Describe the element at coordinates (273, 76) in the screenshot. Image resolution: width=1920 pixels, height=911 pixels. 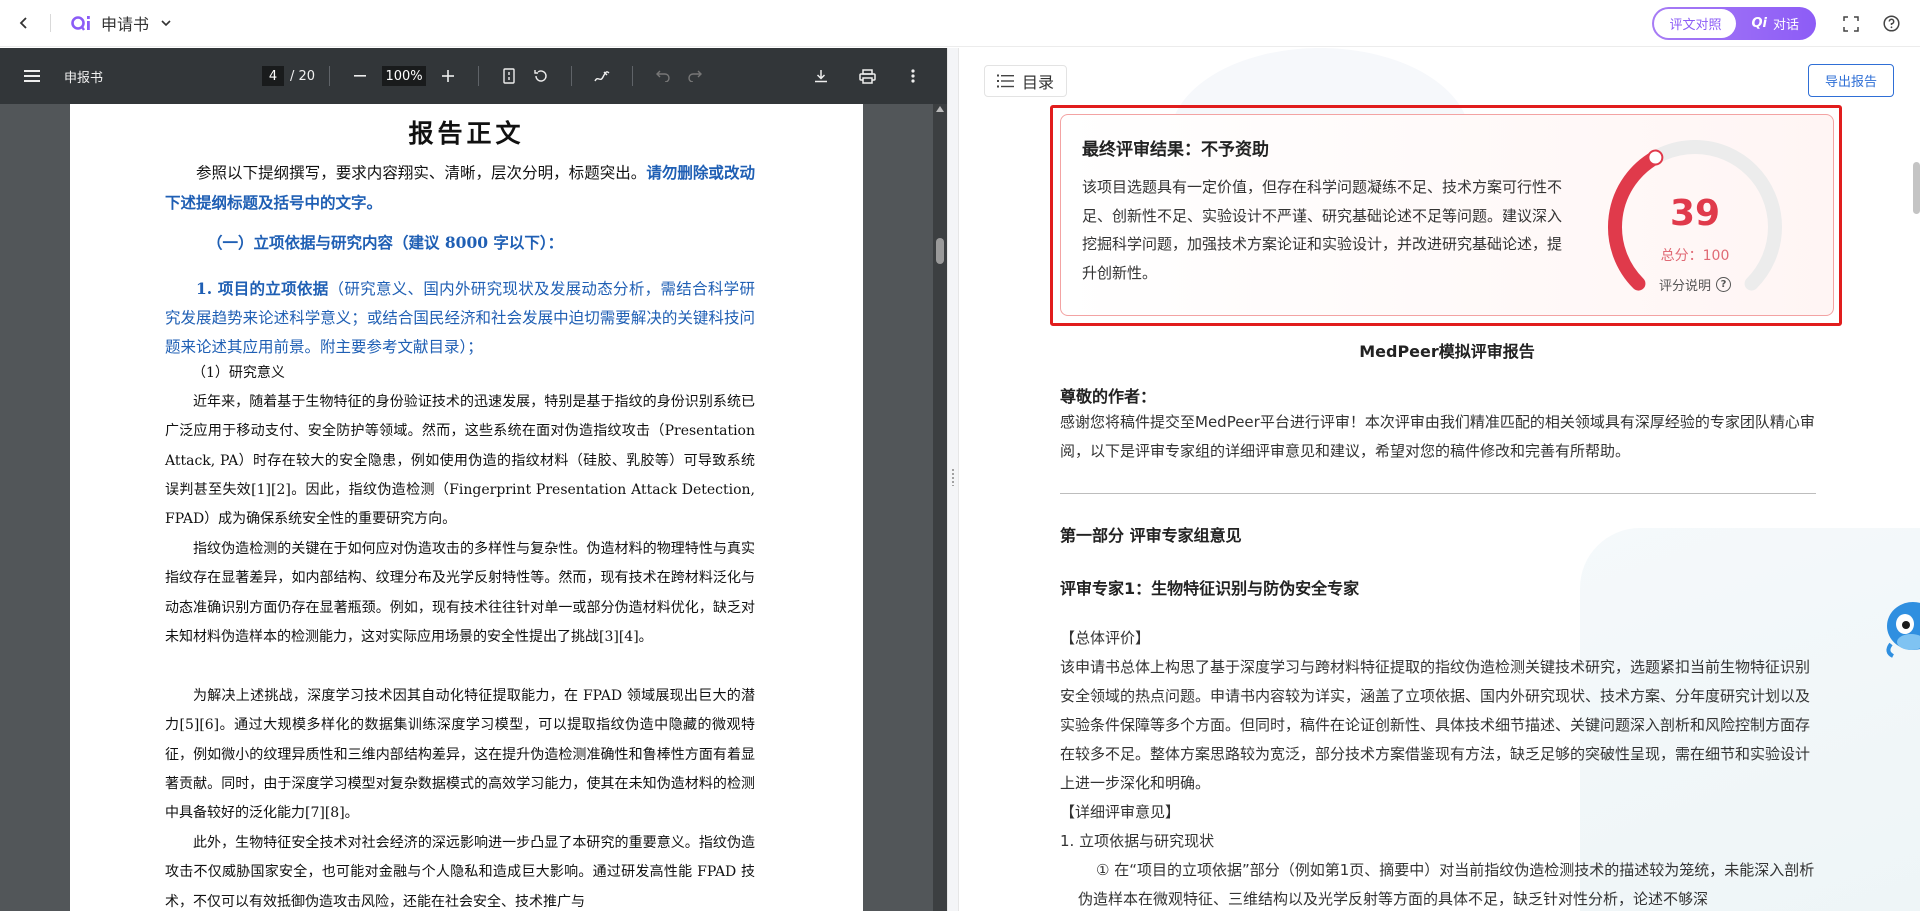
I see `page-number-input` at that location.